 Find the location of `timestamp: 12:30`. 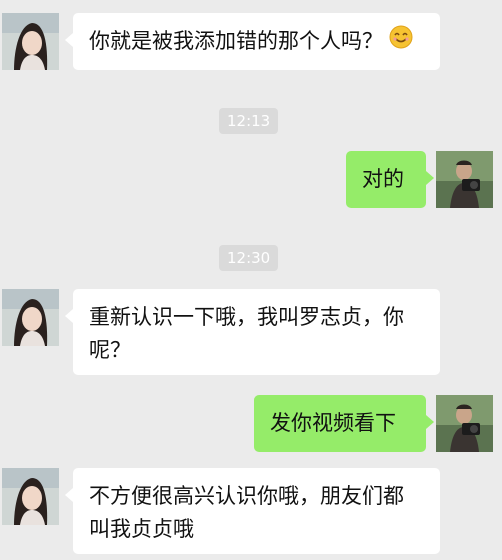

timestamp: 12:30 is located at coordinates (249, 258).